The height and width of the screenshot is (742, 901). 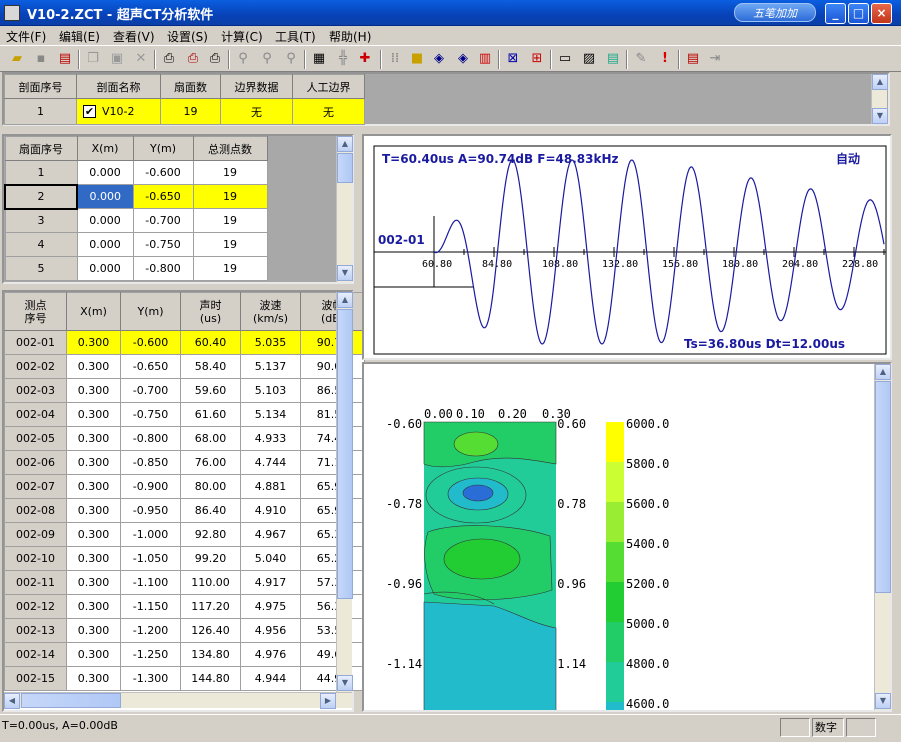 I want to click on point-header-time: 声时 (us), so click(x=210, y=311).